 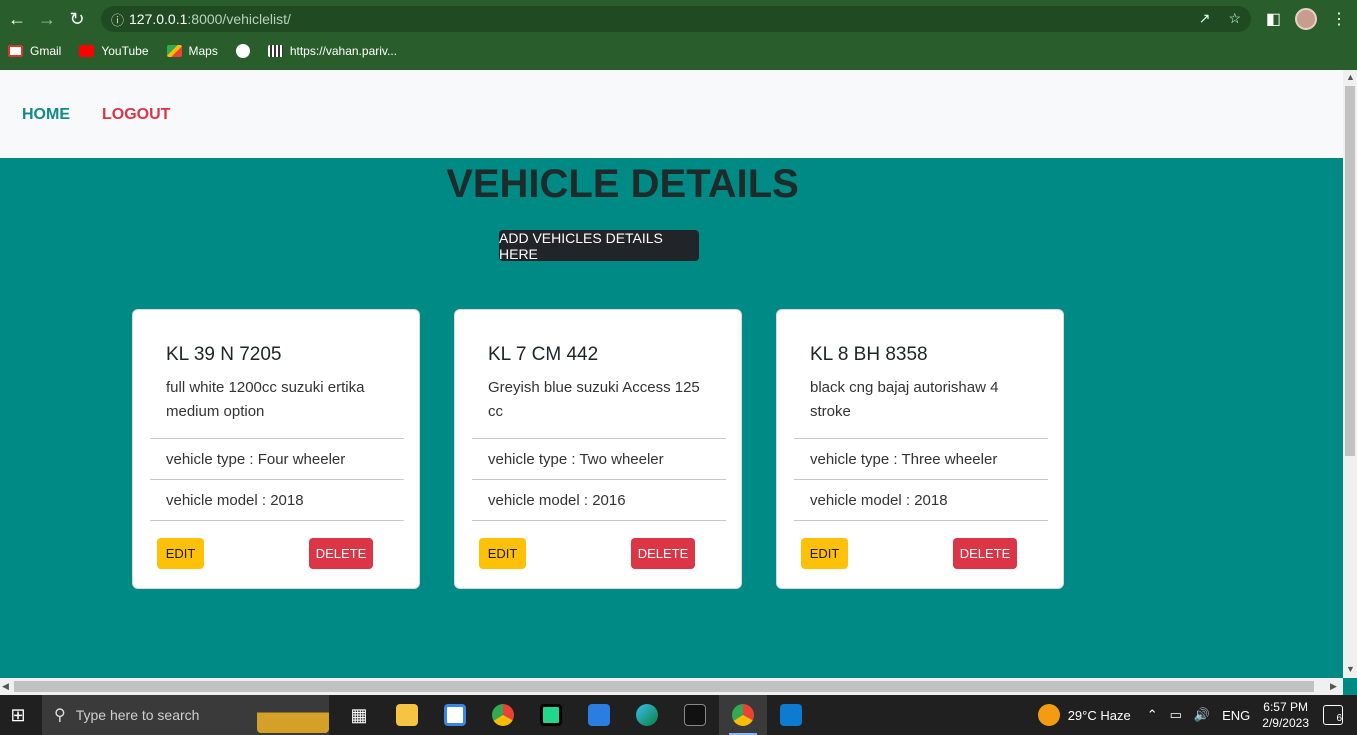 I want to click on page-title: VEHICLE DETAILS, so click(x=622, y=184).